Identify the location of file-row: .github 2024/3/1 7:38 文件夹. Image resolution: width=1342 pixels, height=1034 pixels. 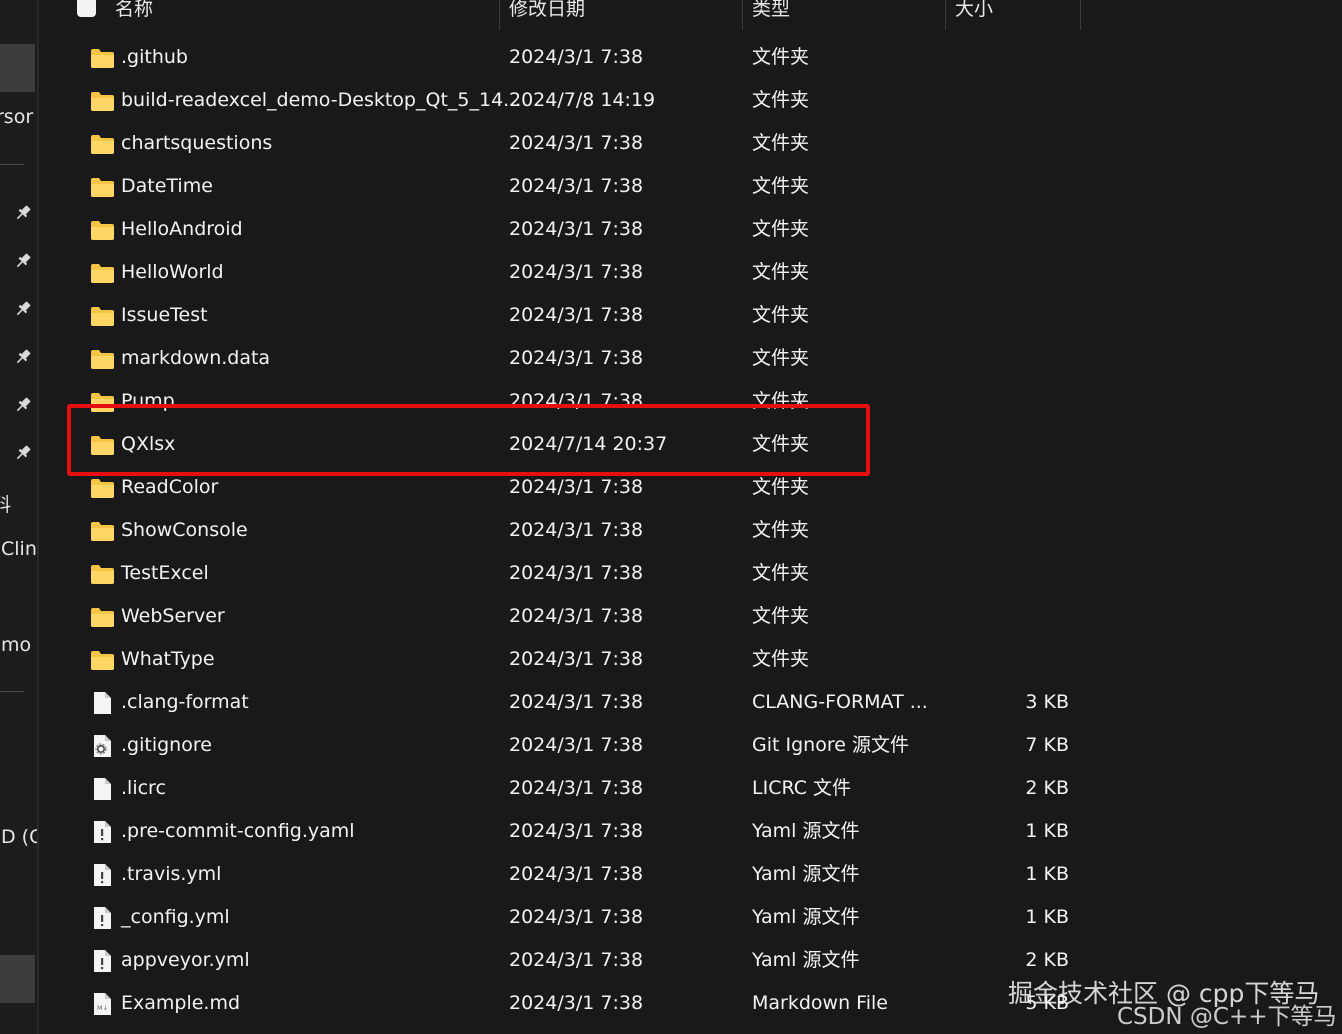
(671, 57).